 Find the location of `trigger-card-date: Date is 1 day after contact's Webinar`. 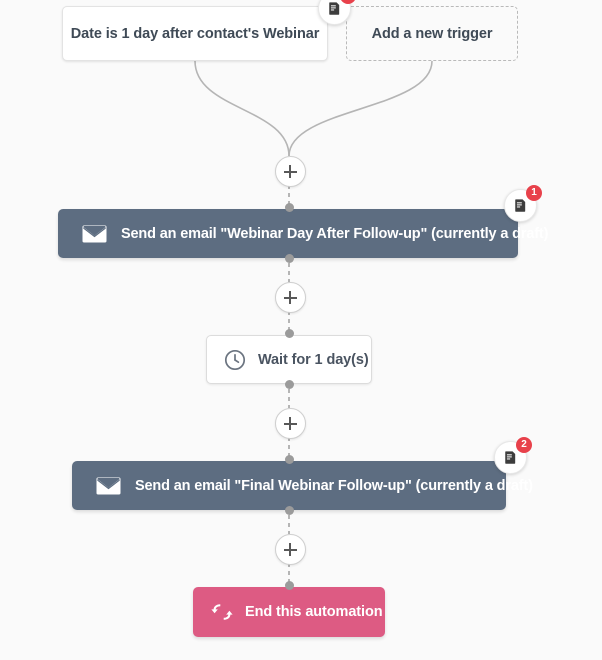

trigger-card-date: Date is 1 day after contact's Webinar is located at coordinates (195, 33).